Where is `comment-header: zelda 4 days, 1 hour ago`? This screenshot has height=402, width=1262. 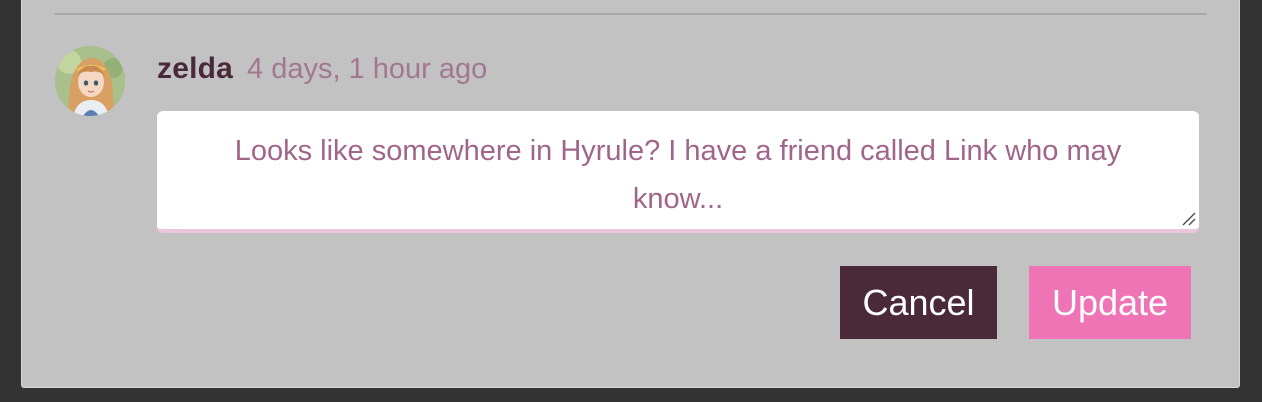
comment-header: zelda 4 days, 1 hour ago is located at coordinates (322, 72).